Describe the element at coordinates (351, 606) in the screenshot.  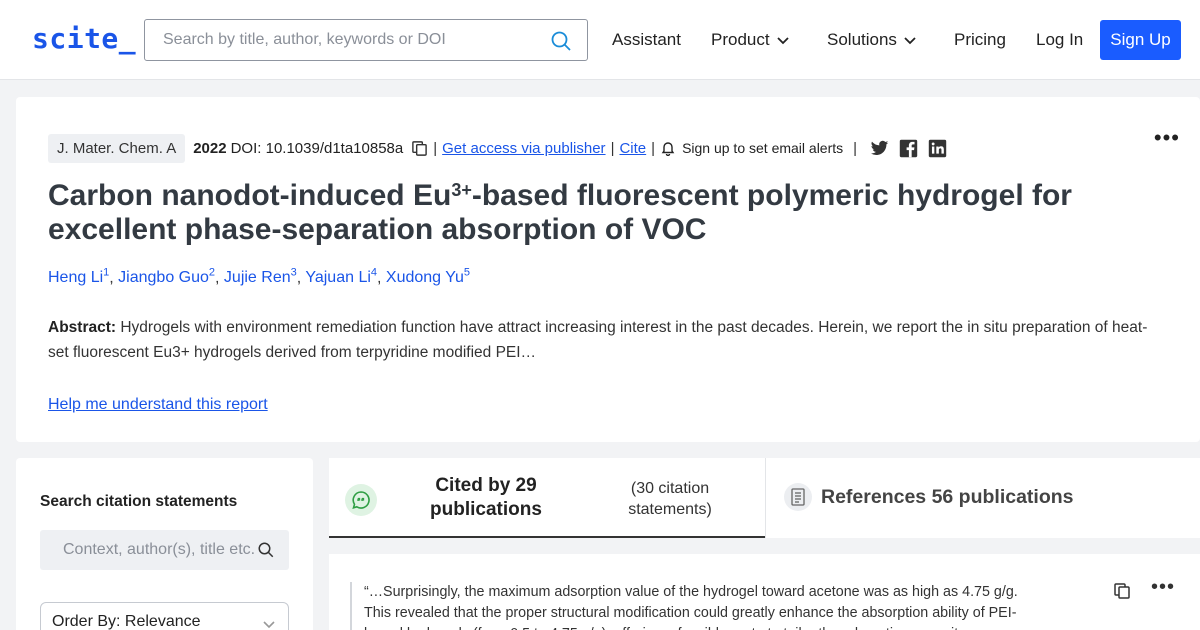
I see `quote-bar` at that location.